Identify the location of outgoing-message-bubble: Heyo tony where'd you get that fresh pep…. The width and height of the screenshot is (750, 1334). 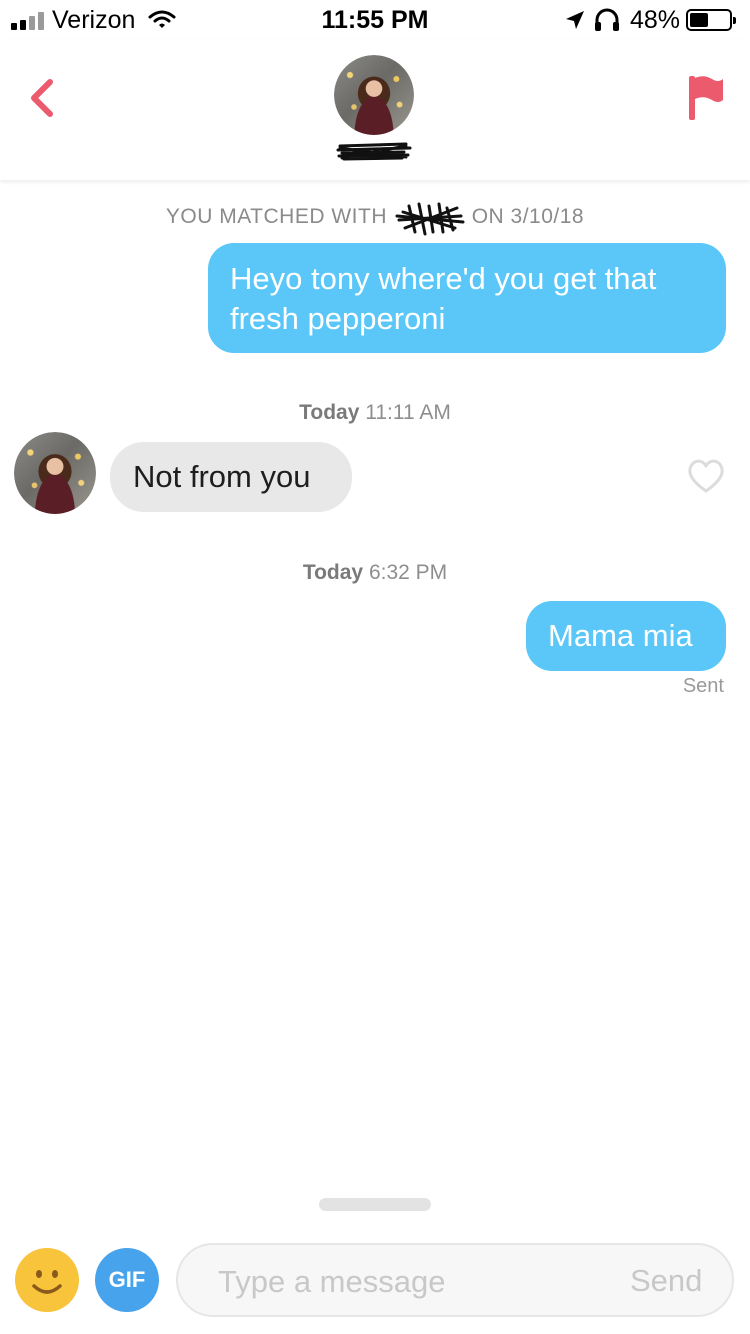
(467, 298).